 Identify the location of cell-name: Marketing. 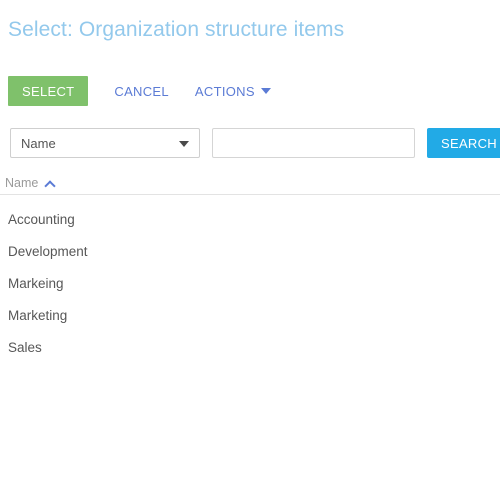
(38, 315).